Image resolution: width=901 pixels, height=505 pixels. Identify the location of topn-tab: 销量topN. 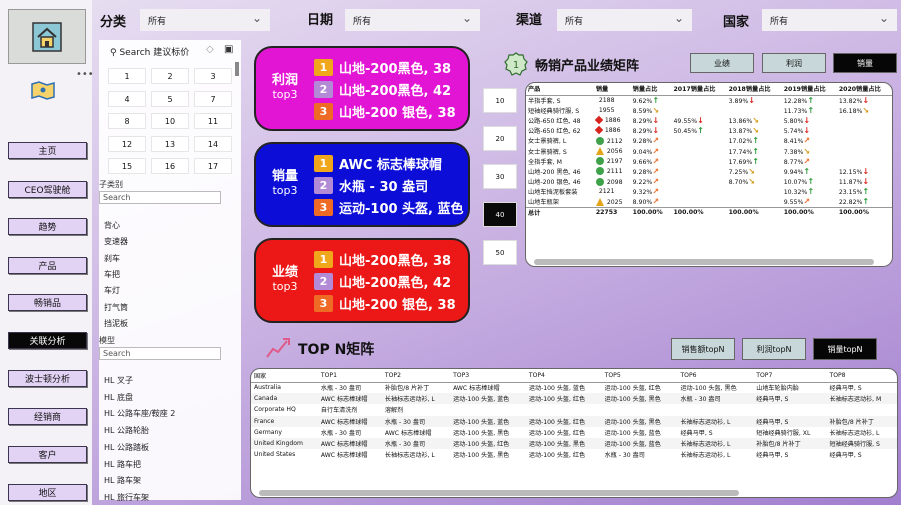
(845, 349).